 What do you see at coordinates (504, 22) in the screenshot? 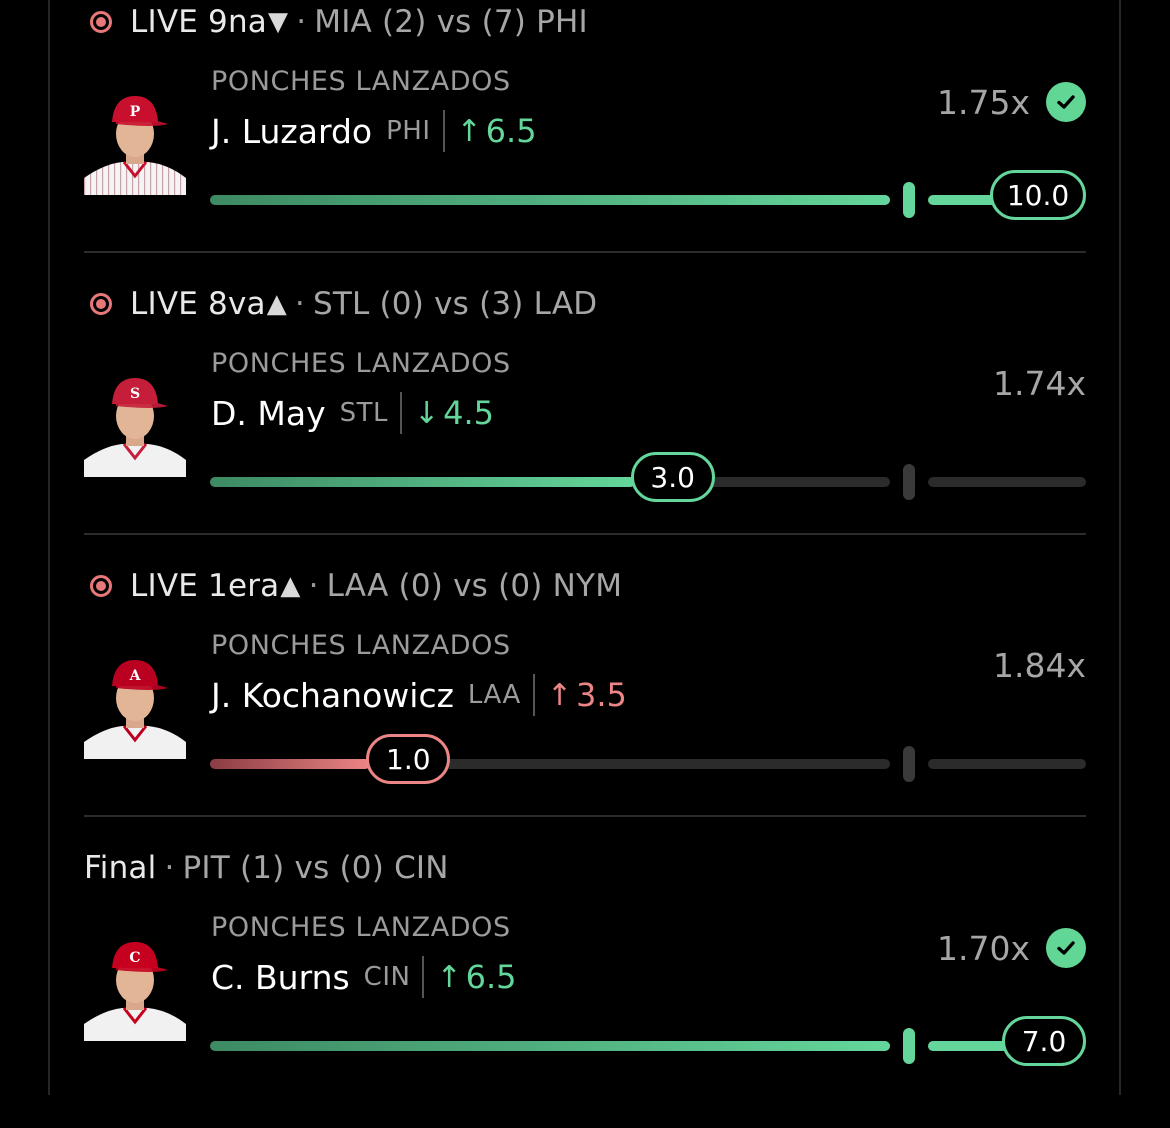
I see `home-score: (7)` at bounding box center [504, 22].